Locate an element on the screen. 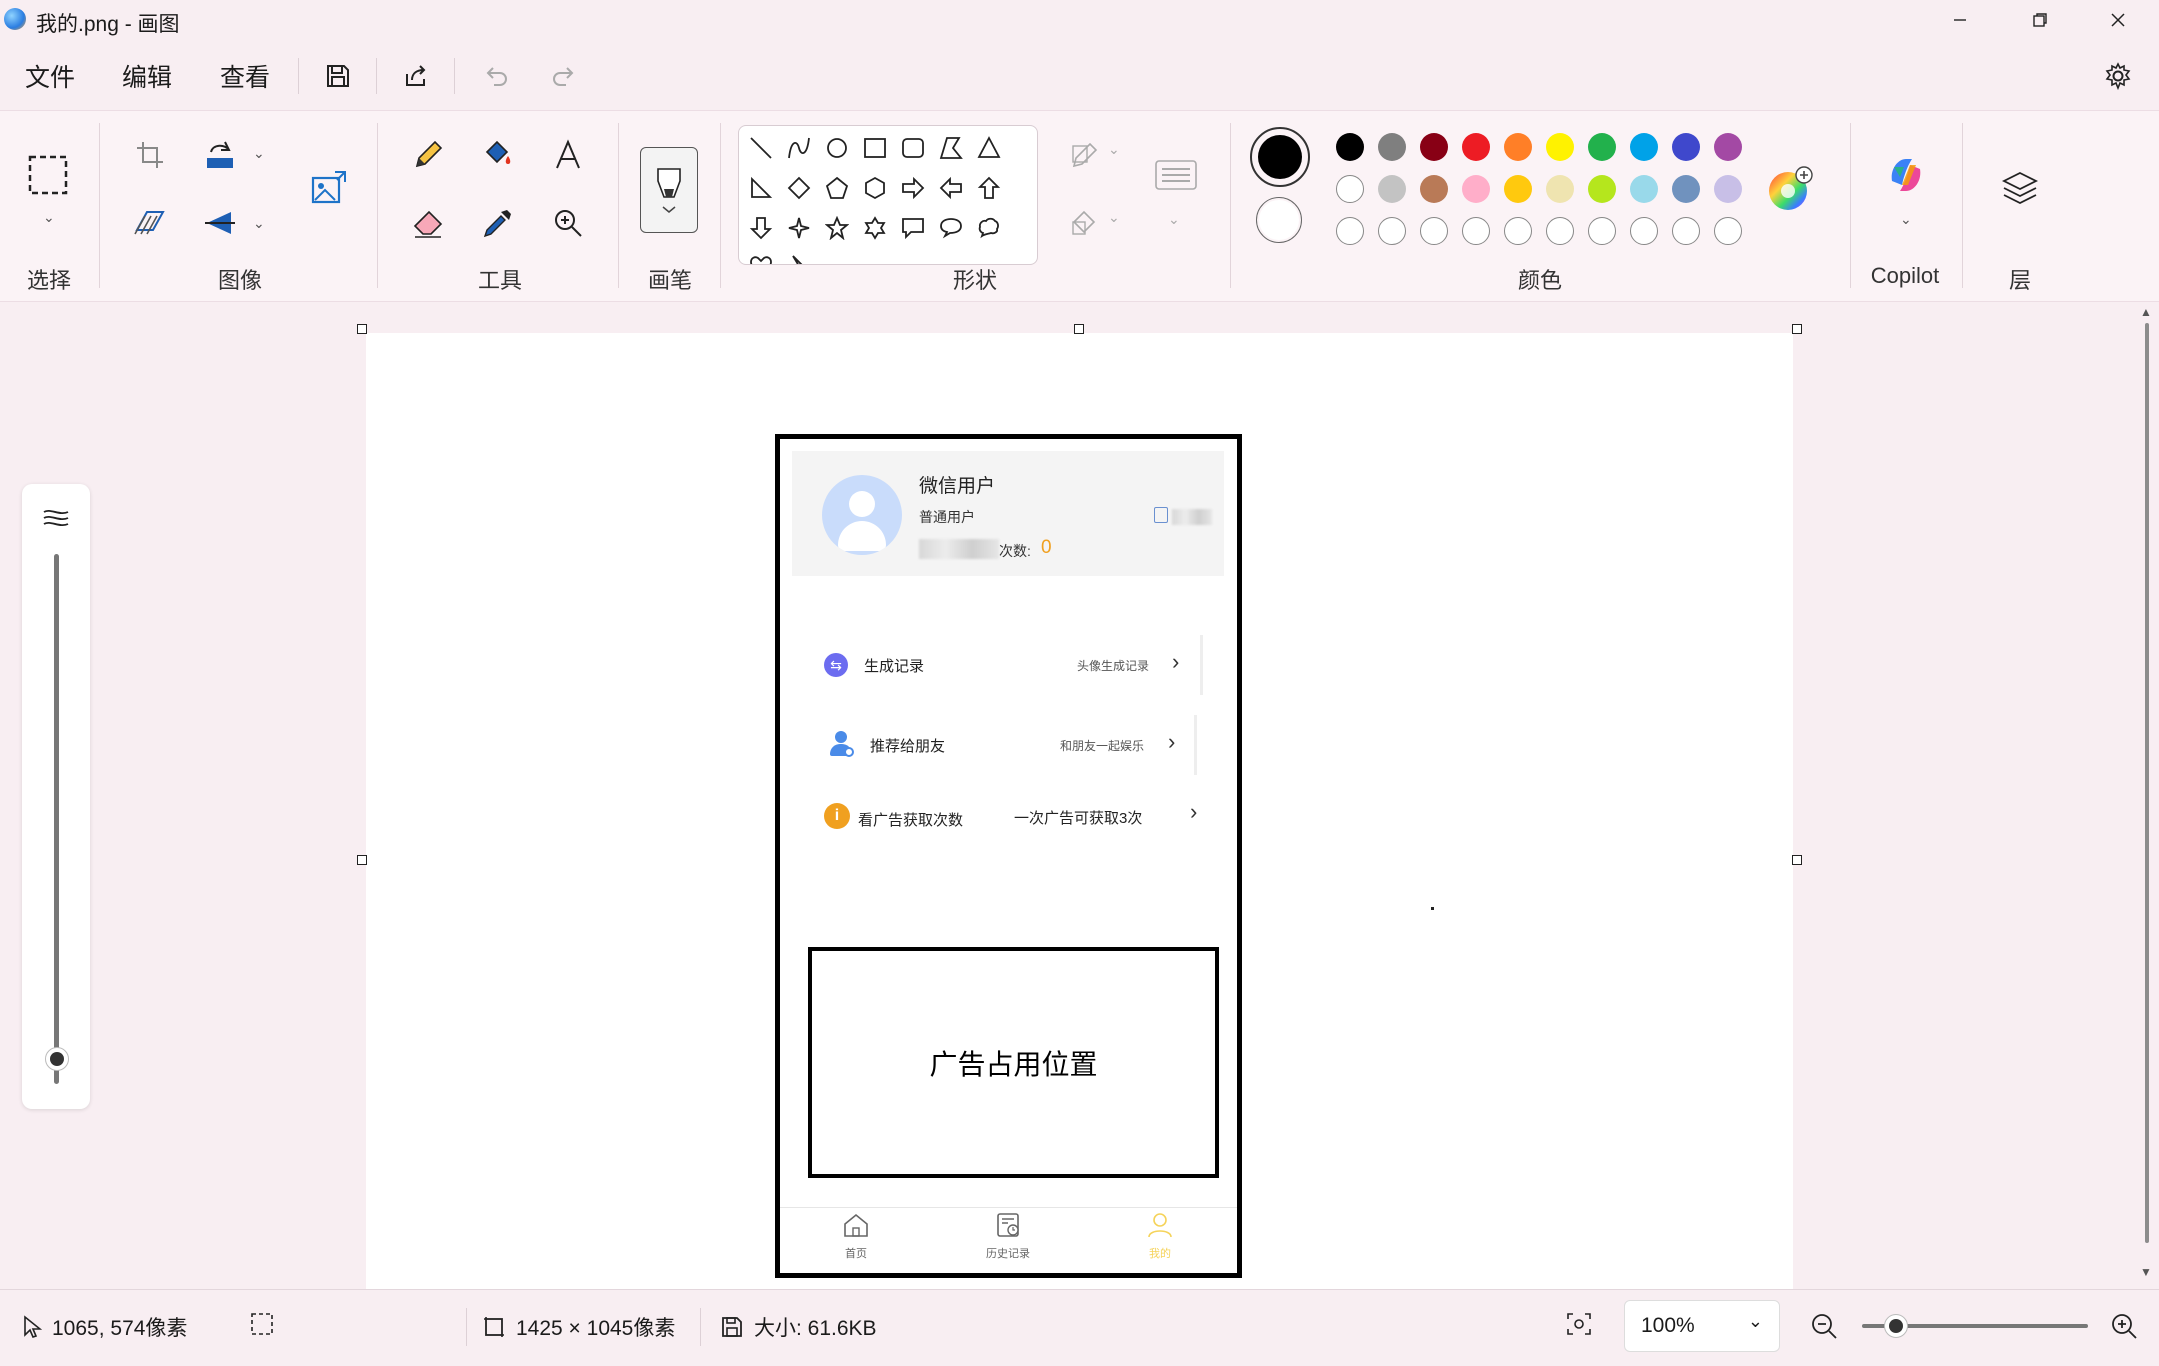 The image size is (2159, 1366). diamond-shape is located at coordinates (799, 188).